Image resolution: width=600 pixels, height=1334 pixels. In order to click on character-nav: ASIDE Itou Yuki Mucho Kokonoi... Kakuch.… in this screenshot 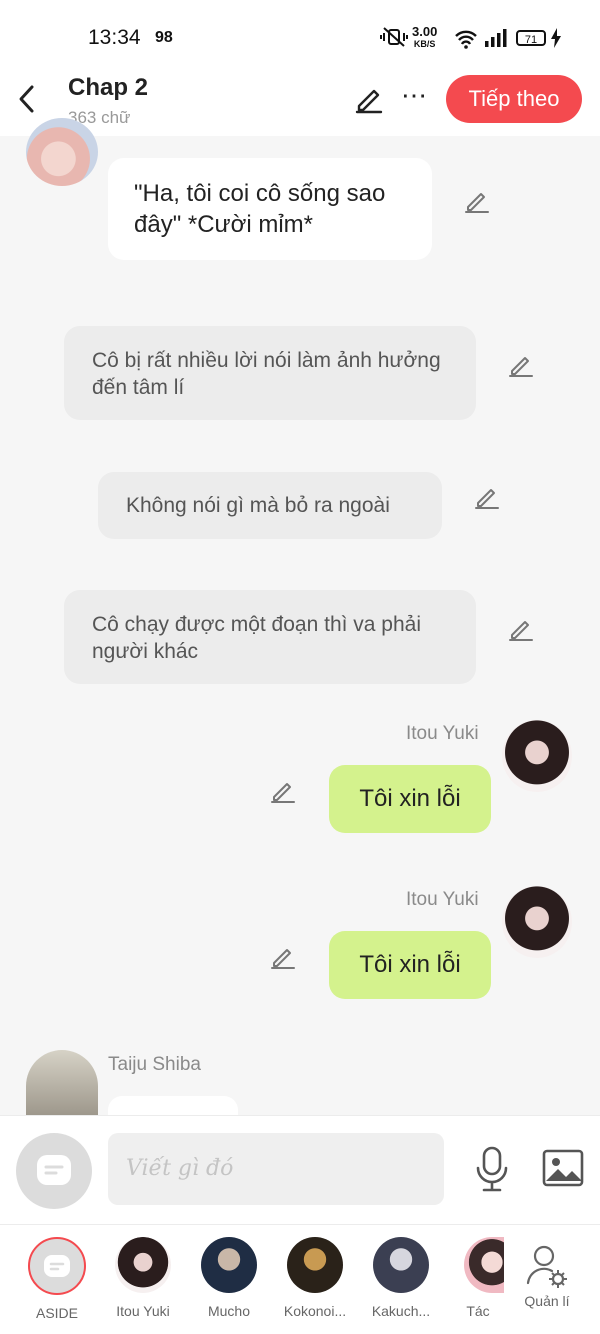, I will do `click(300, 1279)`.